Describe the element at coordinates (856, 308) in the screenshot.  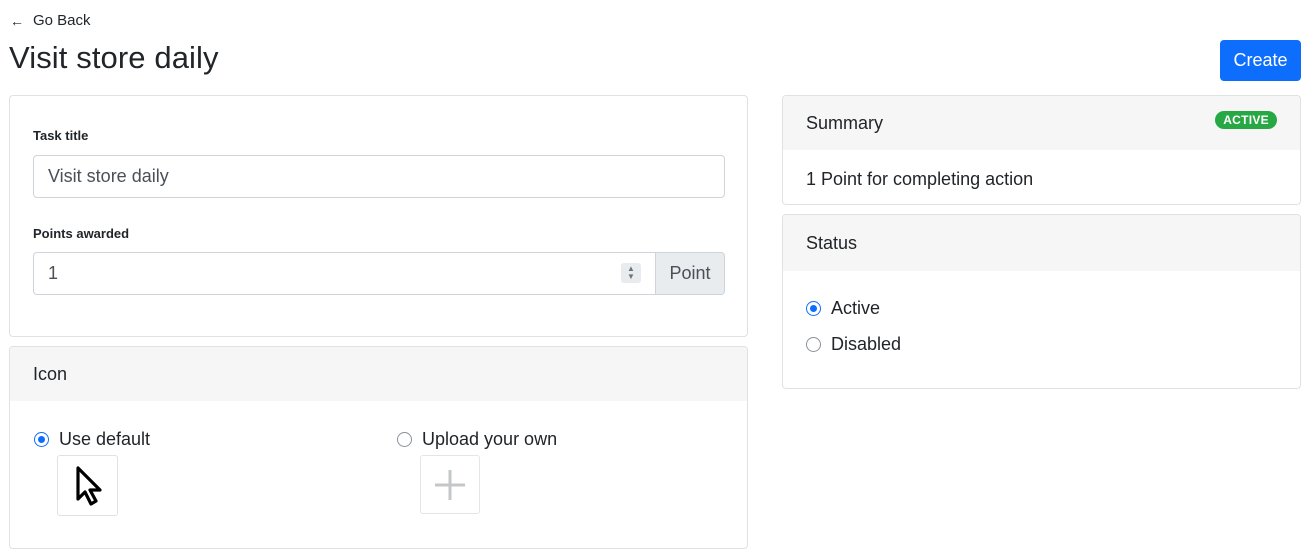
I see `status-active-label: Active` at that location.